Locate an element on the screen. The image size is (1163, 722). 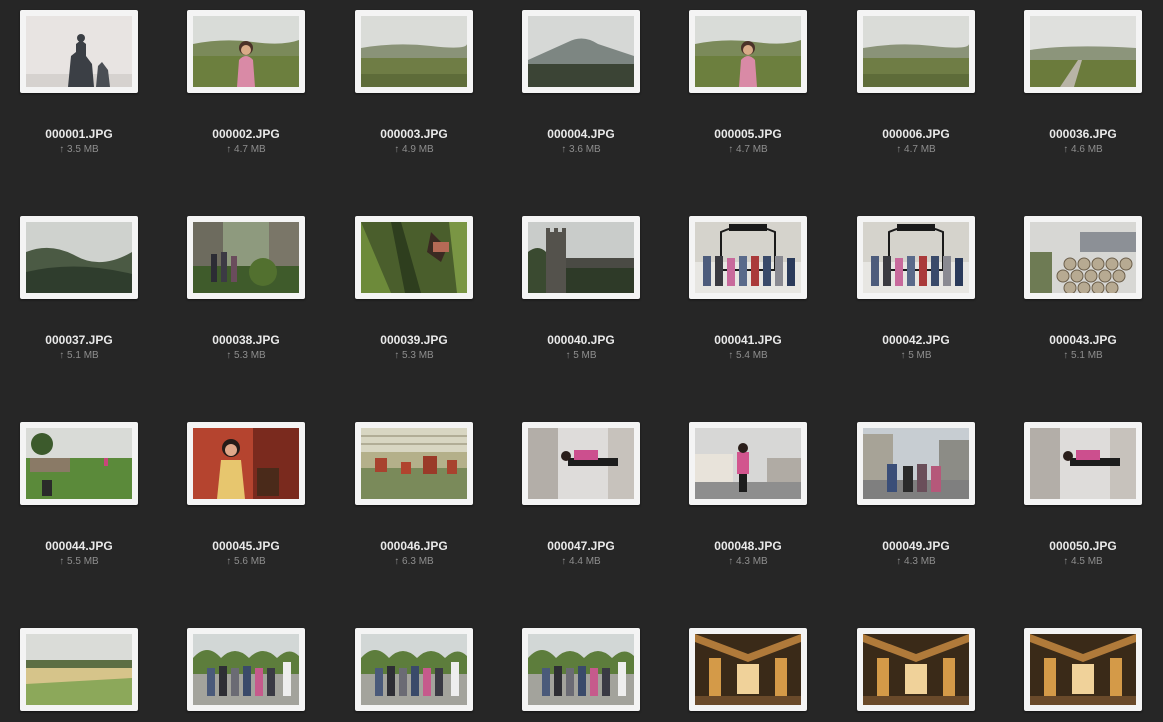
file-name: 000004.JPG is located at coordinates (581, 134).